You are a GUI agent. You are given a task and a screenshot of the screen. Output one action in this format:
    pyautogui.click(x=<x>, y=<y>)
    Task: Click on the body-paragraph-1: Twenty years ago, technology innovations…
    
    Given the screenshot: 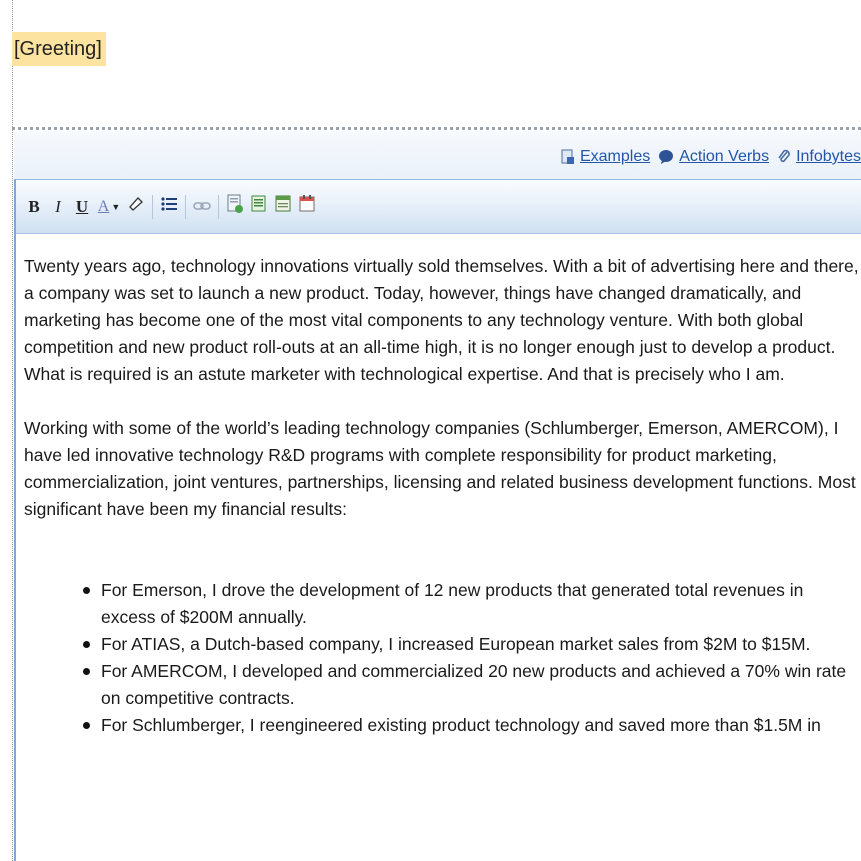 What is the action you would take?
    pyautogui.click(x=441, y=320)
    